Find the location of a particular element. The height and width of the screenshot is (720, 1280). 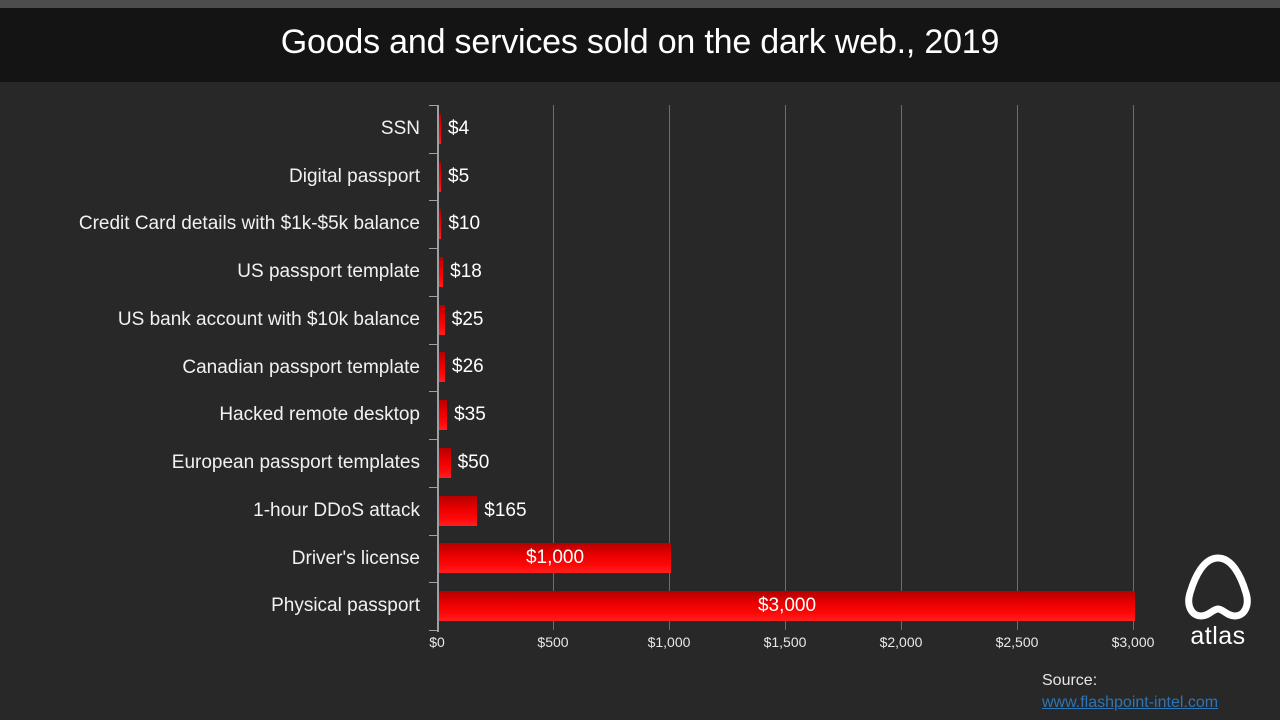

axis-tick is located at coordinates (433, 630).